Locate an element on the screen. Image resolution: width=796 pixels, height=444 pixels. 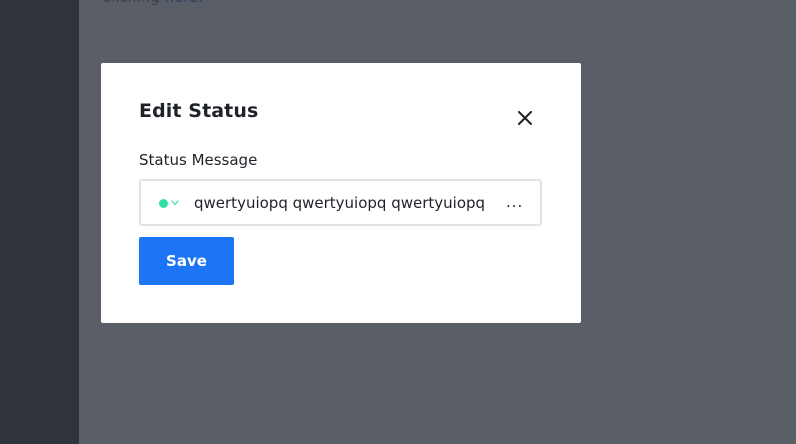
close-icon is located at coordinates (525, 118).